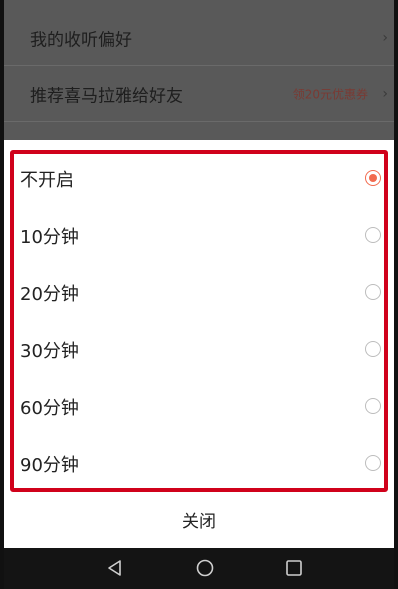 This screenshot has width=398, height=589. Describe the element at coordinates (81, 40) in the screenshot. I see `list-item-label: 我的收听偏好` at that location.